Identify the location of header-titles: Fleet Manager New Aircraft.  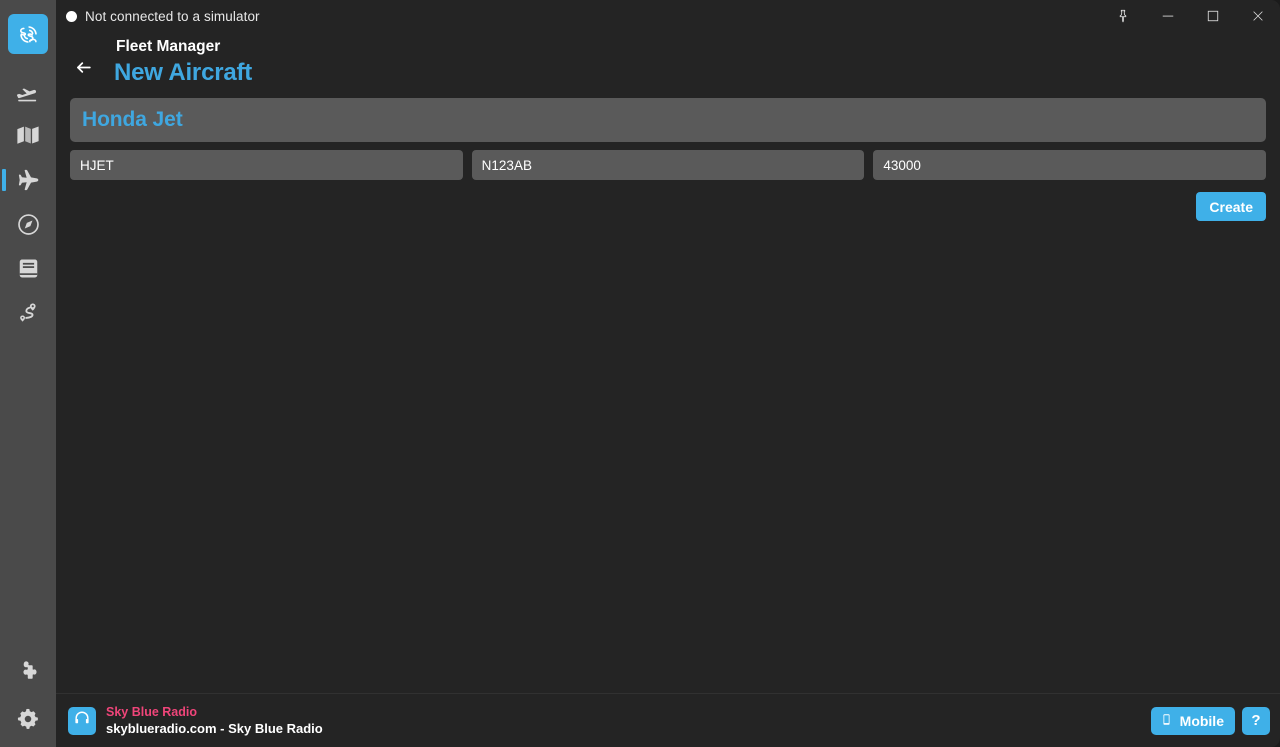
(183, 60).